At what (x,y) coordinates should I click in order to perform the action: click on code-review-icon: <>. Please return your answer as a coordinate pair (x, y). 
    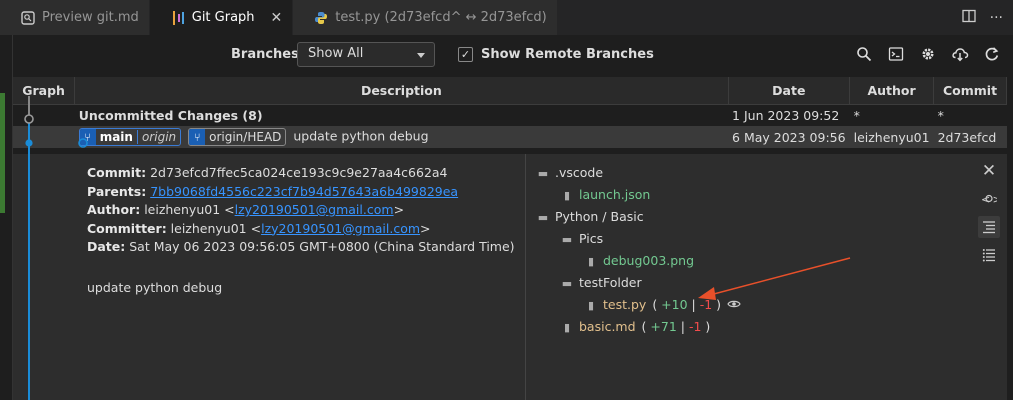
    Looking at the image, I should click on (989, 199).